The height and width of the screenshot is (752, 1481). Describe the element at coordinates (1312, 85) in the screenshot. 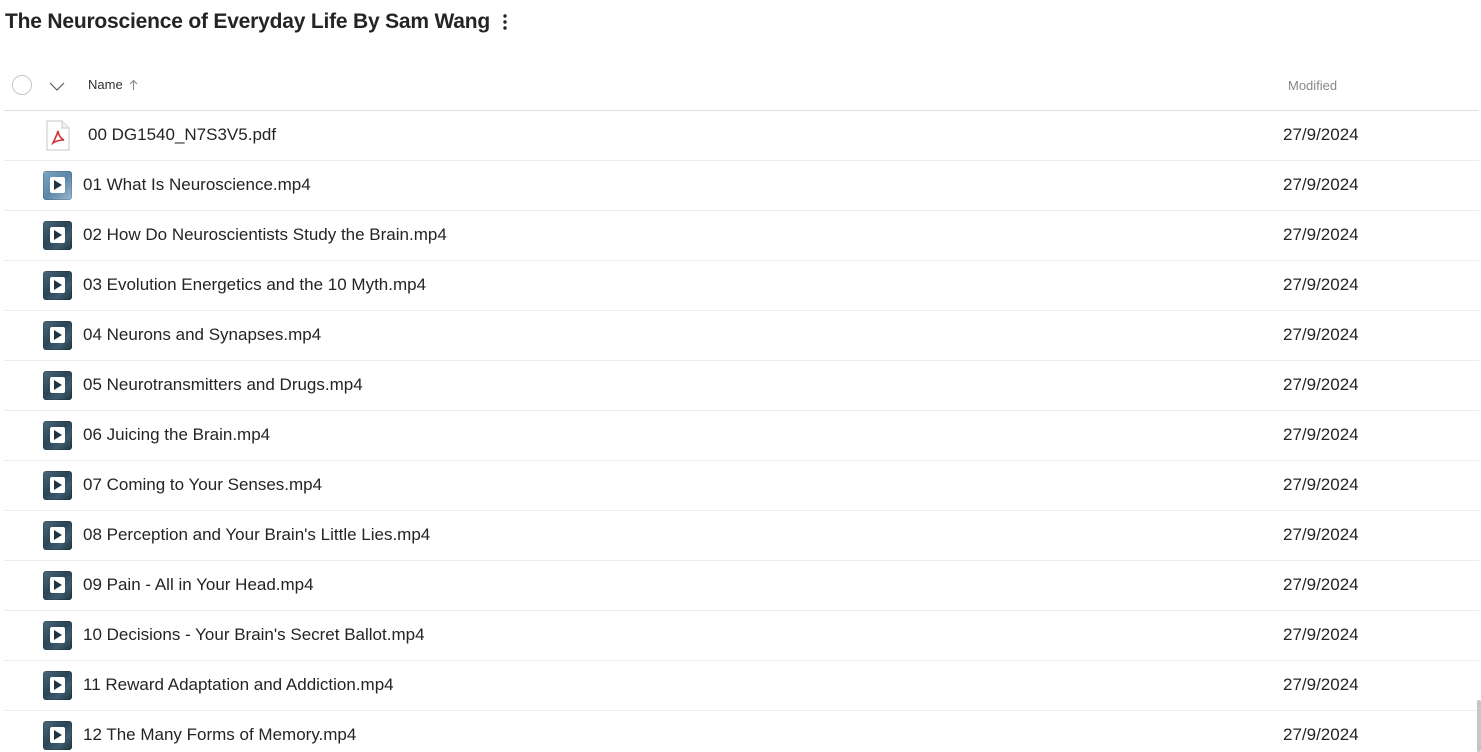

I see `column-header-modified: Modified` at that location.